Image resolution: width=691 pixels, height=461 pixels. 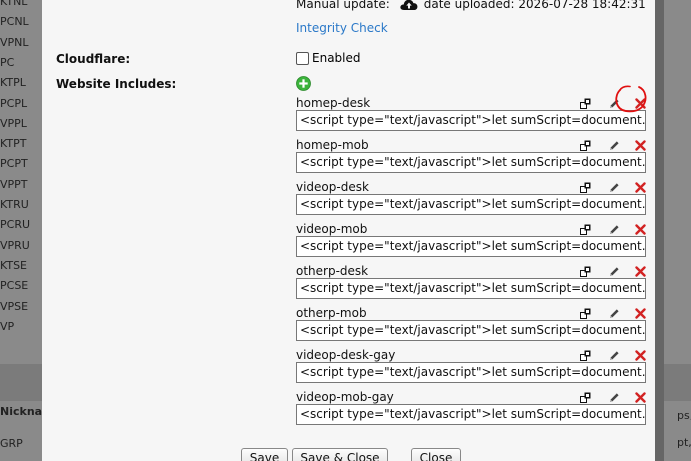 I want to click on background-nickname-heading: Nicknar, so click(x=24, y=411).